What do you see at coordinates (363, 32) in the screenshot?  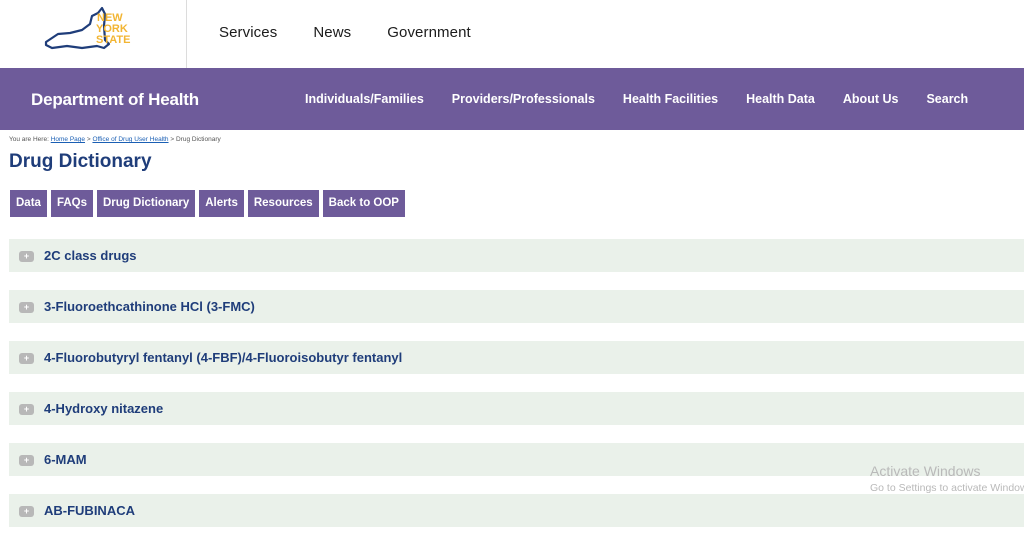 I see `global-nav: Services News Government` at bounding box center [363, 32].